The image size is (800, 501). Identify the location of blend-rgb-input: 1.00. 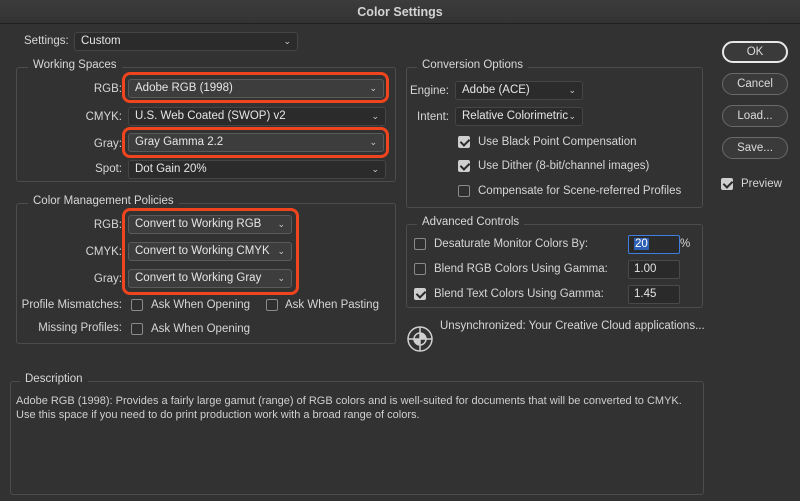
(654, 269).